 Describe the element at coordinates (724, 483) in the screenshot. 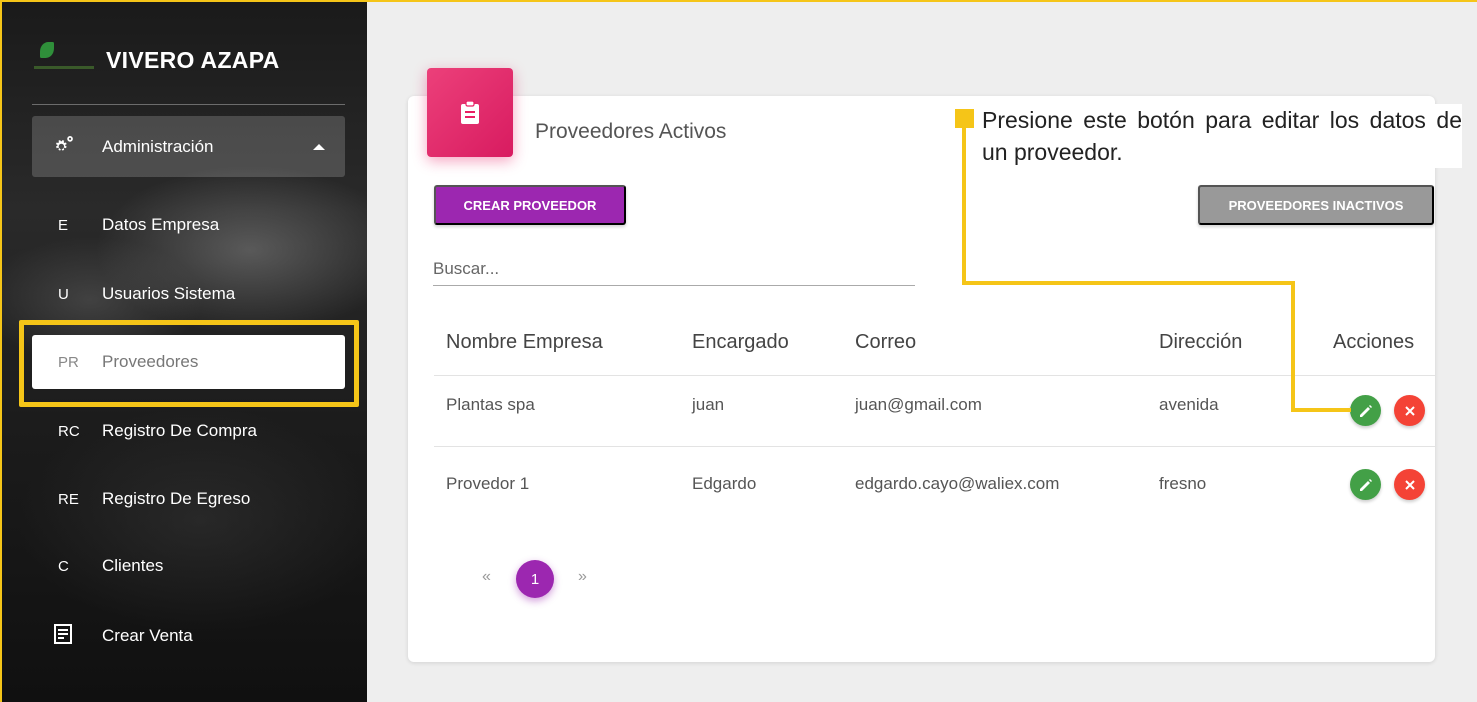

I see `cell-encargado: Edgardo` at that location.